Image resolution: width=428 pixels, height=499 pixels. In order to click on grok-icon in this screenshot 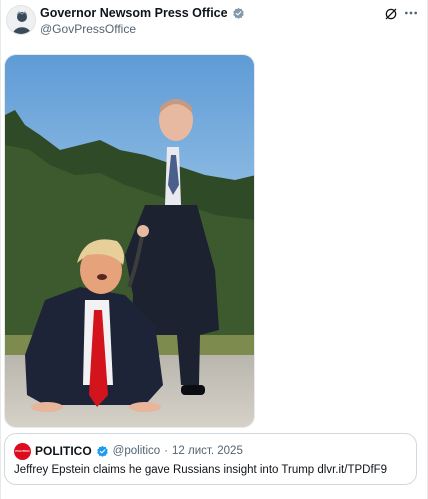, I will do `click(391, 14)`.